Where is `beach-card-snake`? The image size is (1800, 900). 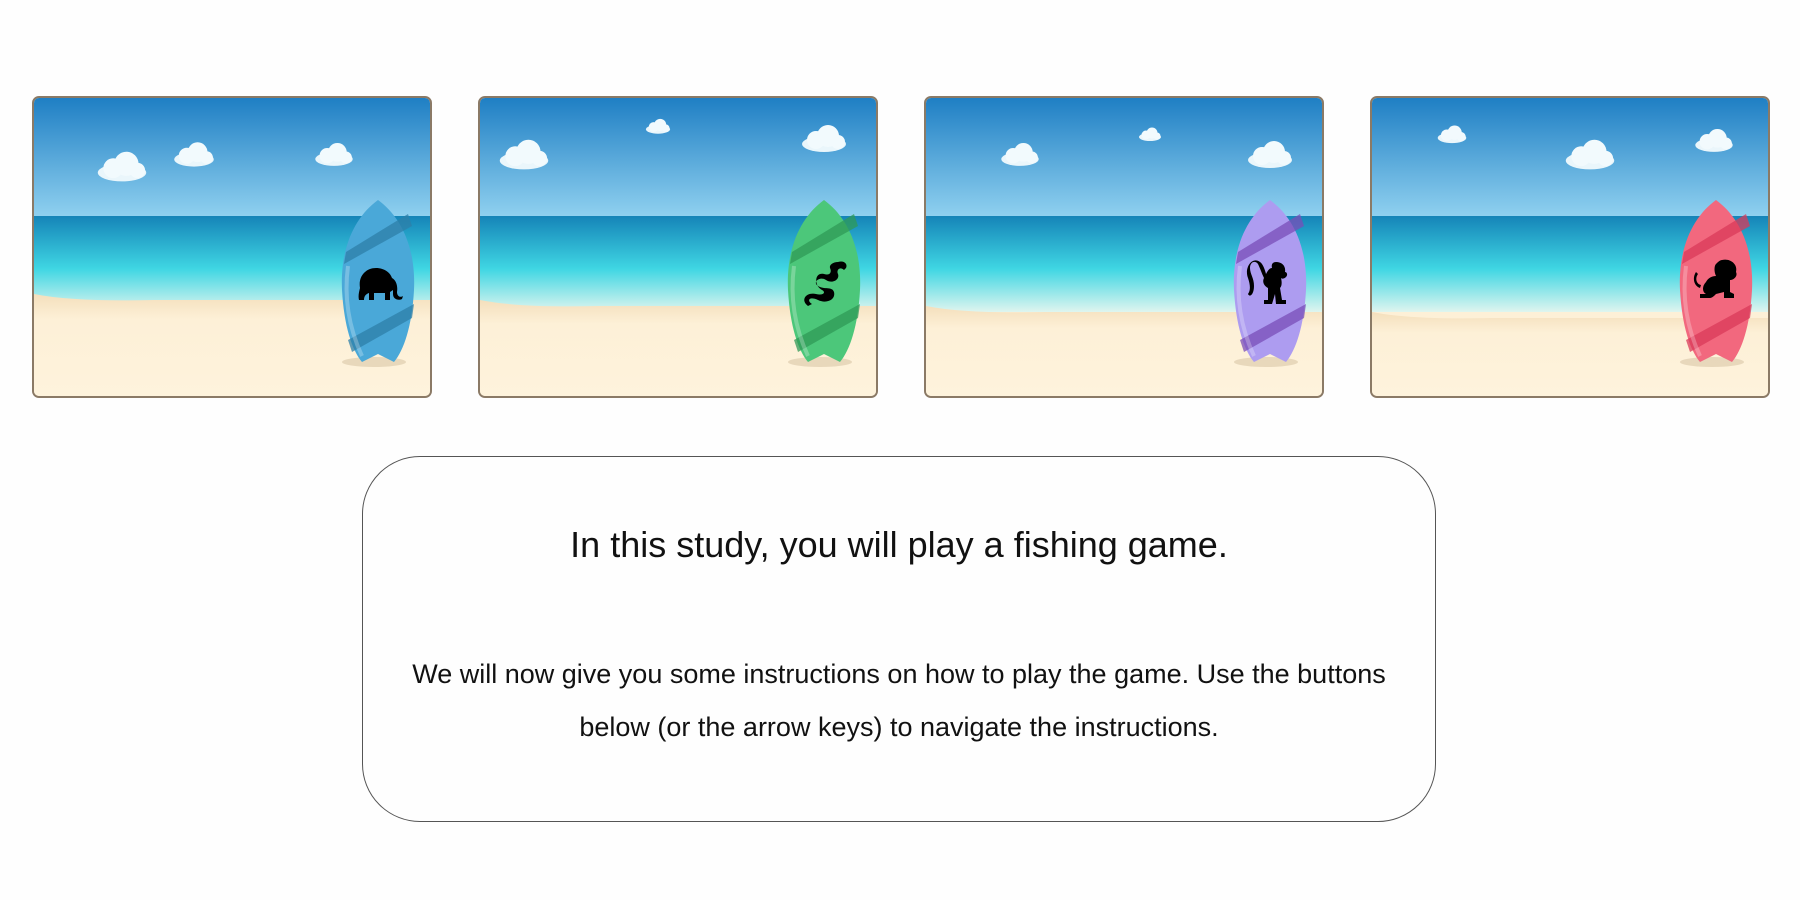 beach-card-snake is located at coordinates (678, 247).